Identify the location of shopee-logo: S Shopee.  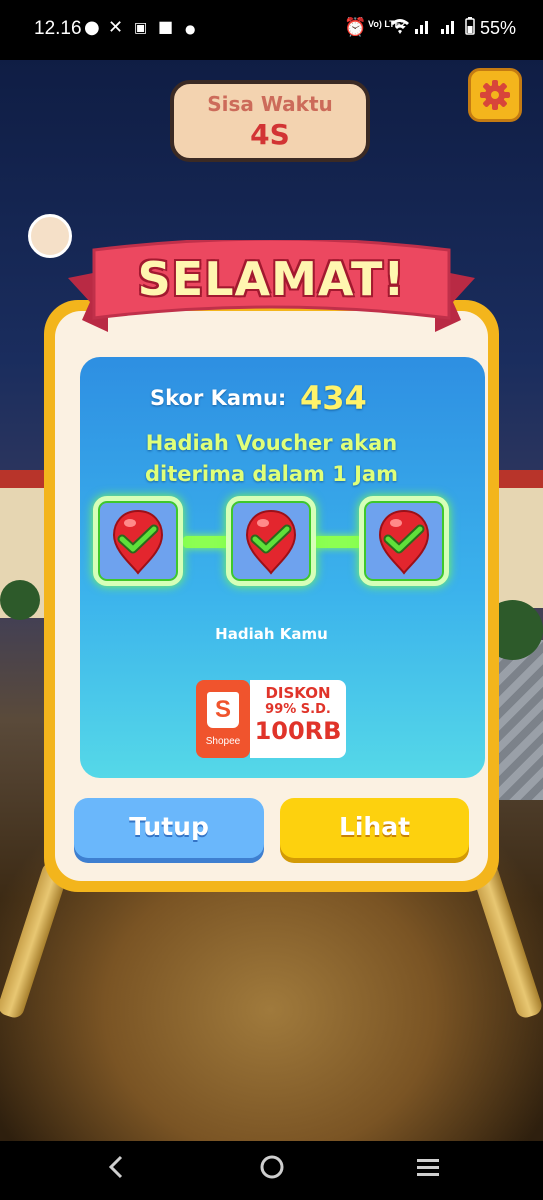
(223, 719).